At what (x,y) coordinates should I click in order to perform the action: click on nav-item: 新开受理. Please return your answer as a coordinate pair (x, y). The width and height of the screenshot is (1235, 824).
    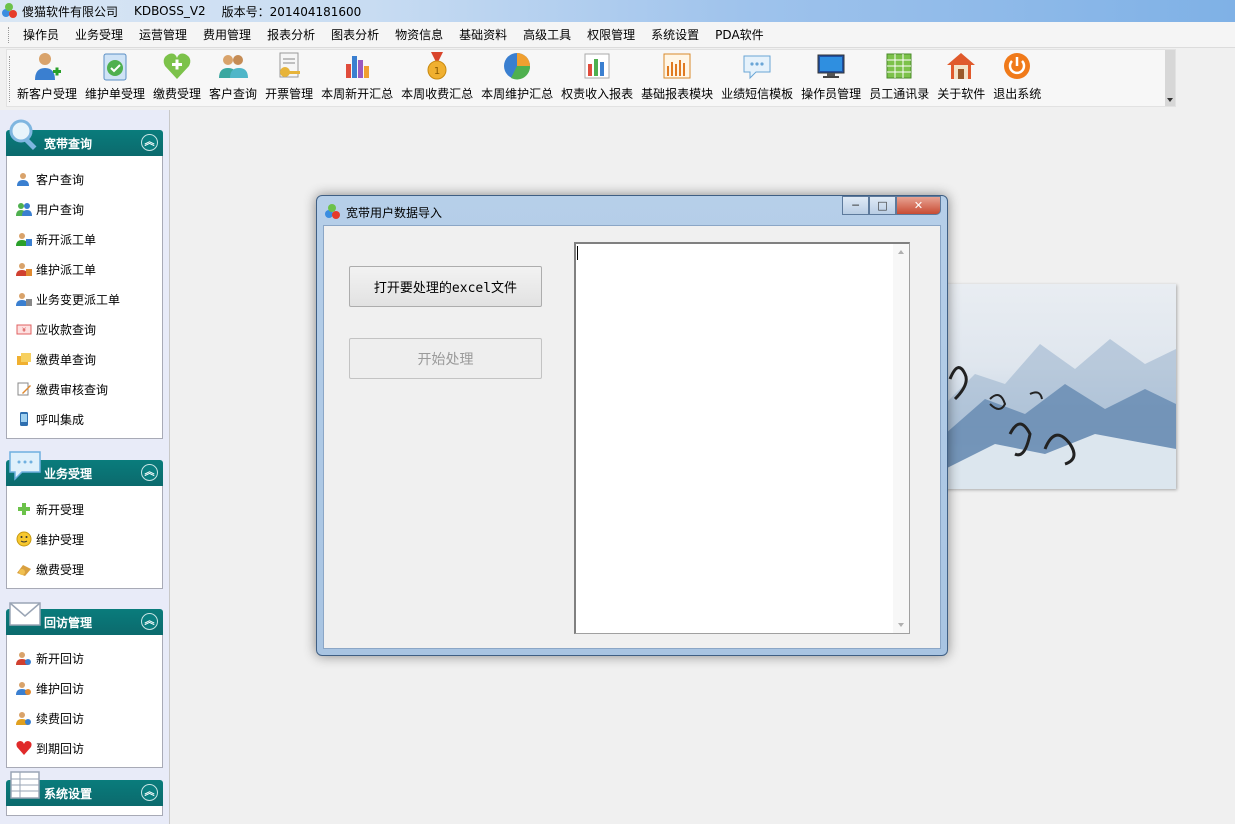
    Looking at the image, I should click on (84, 509).